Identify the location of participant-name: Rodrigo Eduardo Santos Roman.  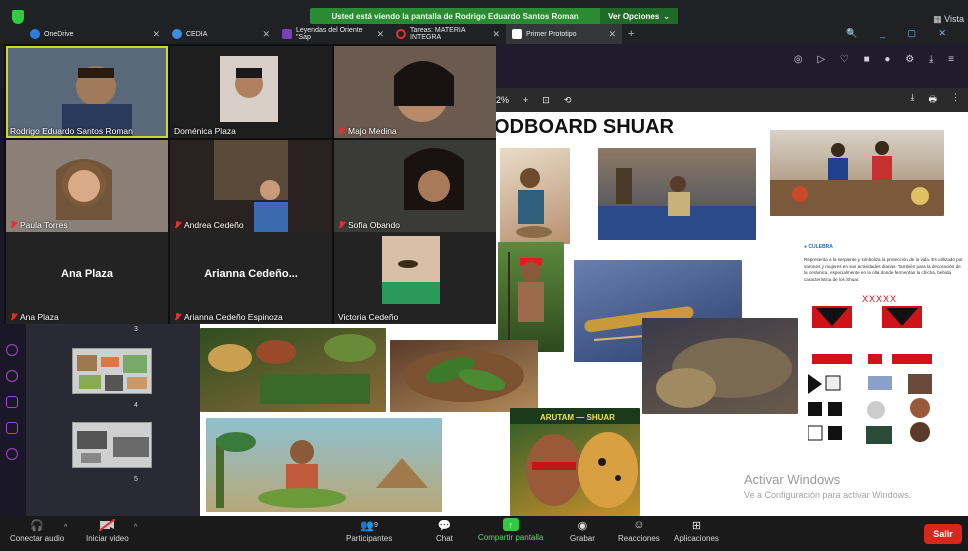
(71, 131).